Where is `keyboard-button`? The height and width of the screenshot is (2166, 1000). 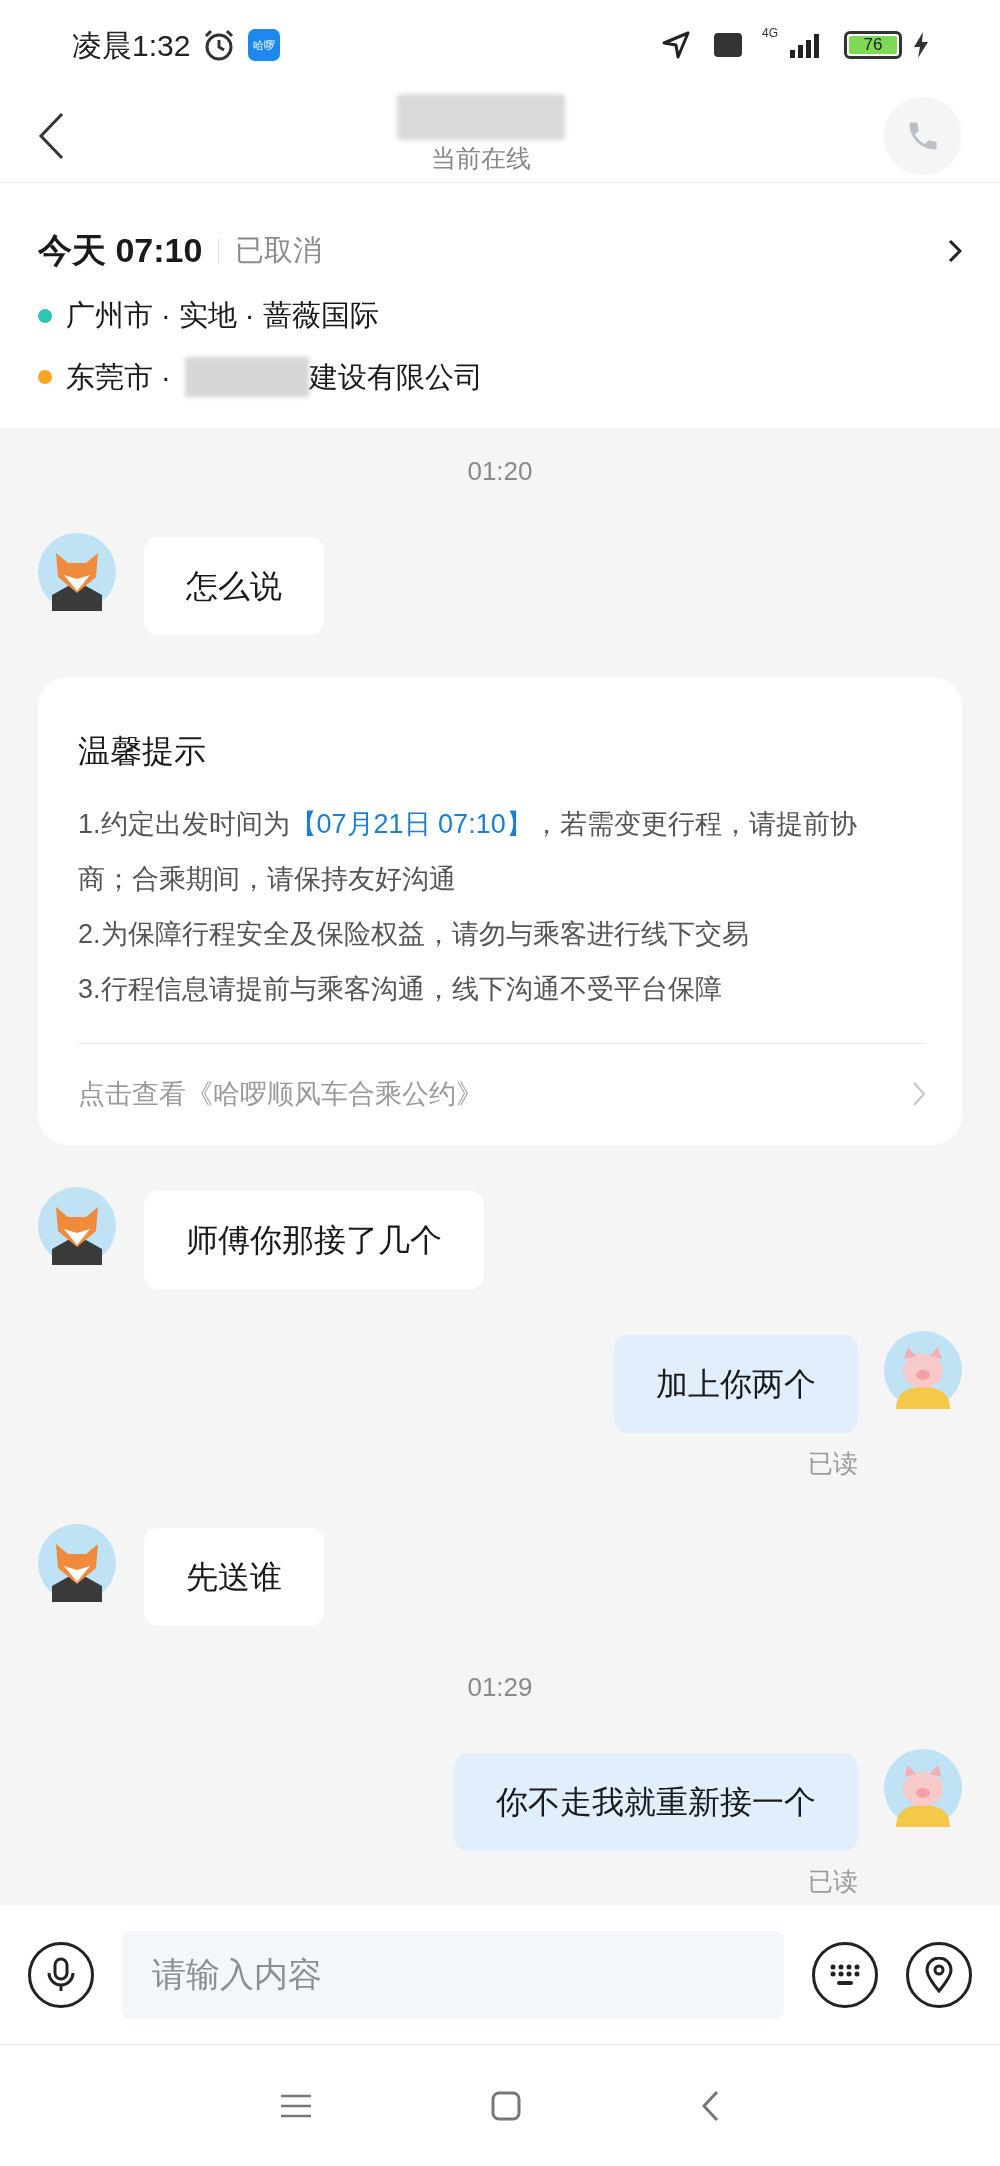
keyboard-button is located at coordinates (845, 1974).